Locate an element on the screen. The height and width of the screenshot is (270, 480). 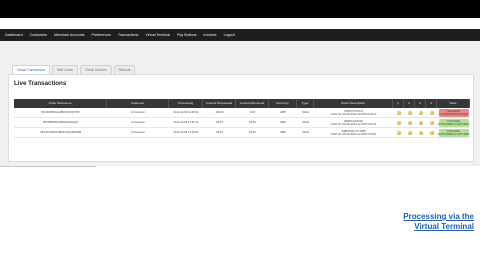
nav-item-dashboard: Dashboard is located at coordinates (14, 35).